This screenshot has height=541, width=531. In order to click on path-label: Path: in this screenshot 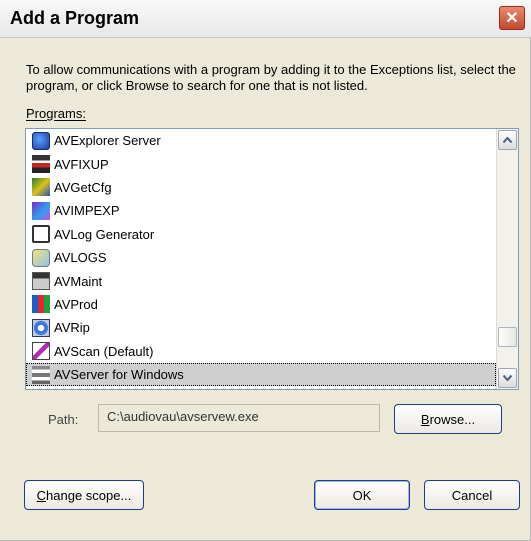, I will do `click(63, 419)`.